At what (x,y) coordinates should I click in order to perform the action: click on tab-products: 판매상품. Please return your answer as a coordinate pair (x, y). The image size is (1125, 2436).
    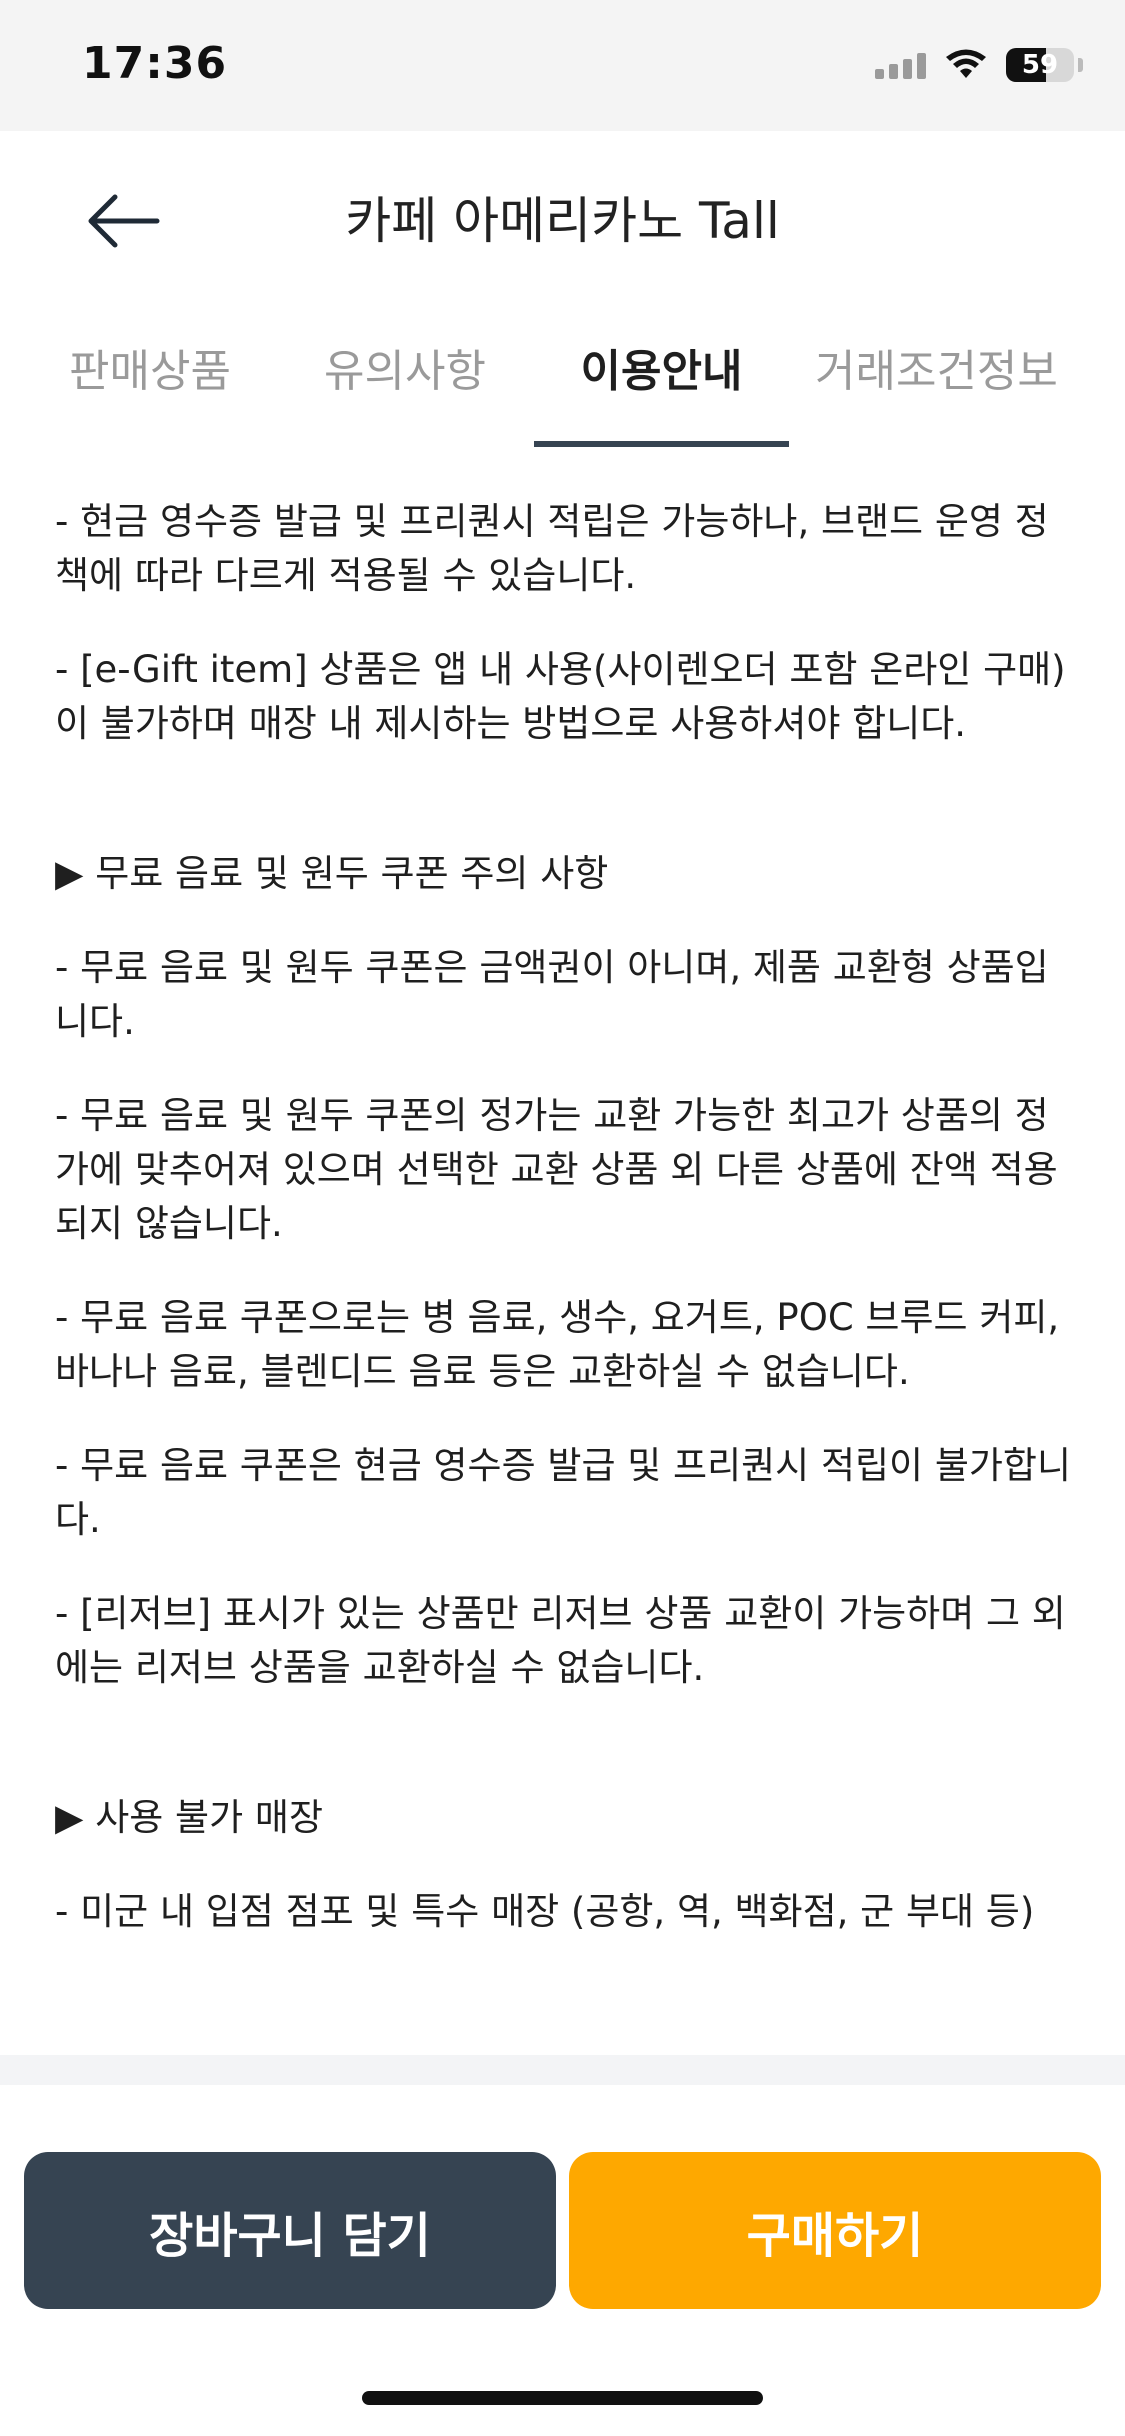
    Looking at the image, I should click on (150, 391).